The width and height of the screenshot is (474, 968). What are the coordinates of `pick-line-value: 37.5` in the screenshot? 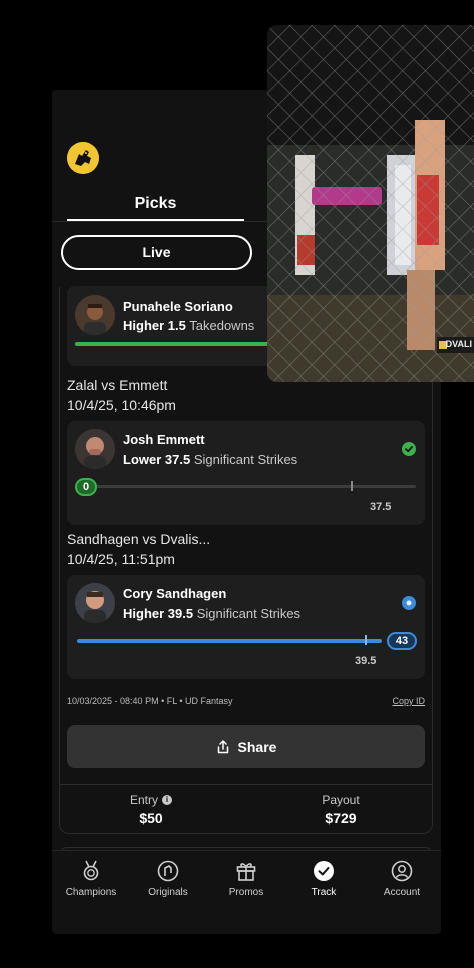 It's located at (177, 459).